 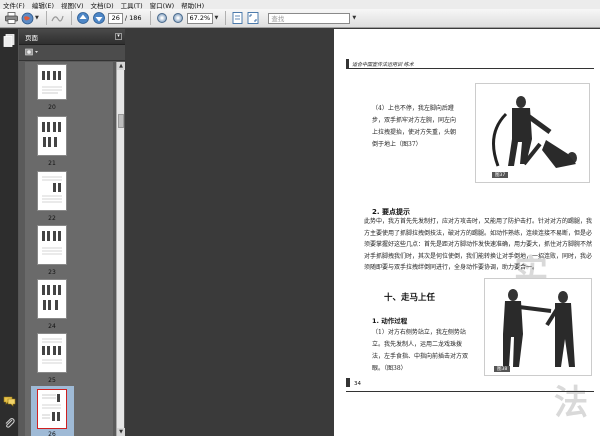 I want to click on page-thumbnail-selected, so click(x=52, y=409).